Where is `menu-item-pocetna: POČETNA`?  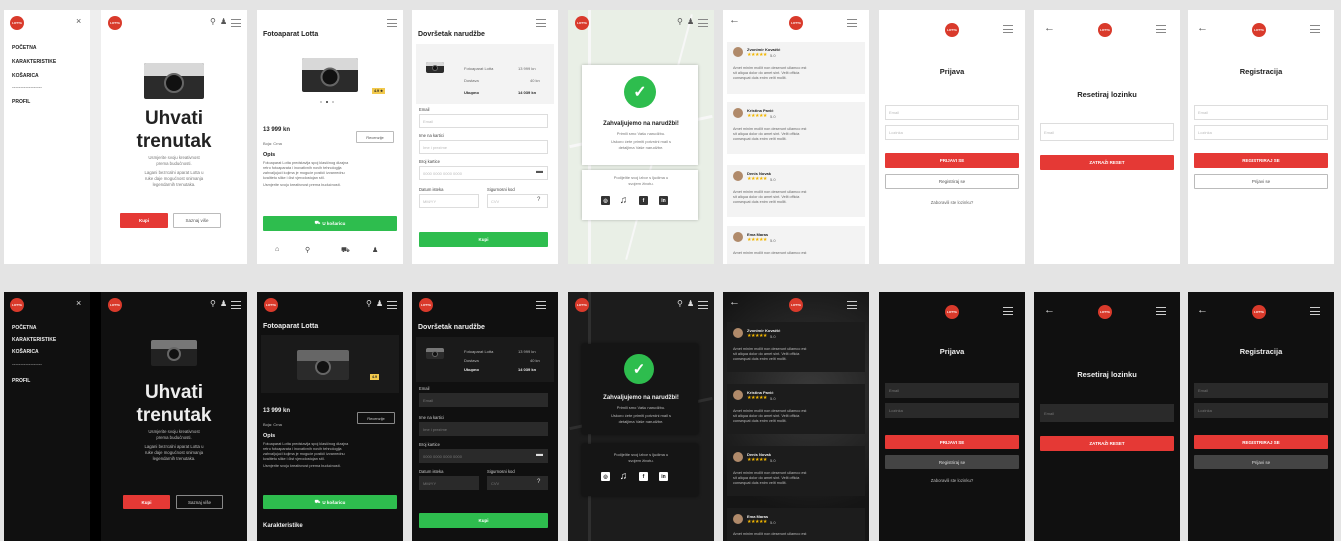
menu-item-pocetna: POČETNA is located at coordinates (24, 328).